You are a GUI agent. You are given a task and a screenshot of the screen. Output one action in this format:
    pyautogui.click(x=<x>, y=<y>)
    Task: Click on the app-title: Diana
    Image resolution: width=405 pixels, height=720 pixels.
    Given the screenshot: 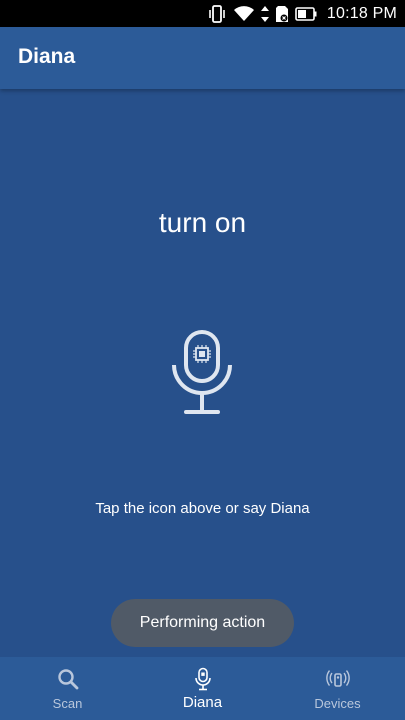 What is the action you would take?
    pyautogui.click(x=47, y=56)
    